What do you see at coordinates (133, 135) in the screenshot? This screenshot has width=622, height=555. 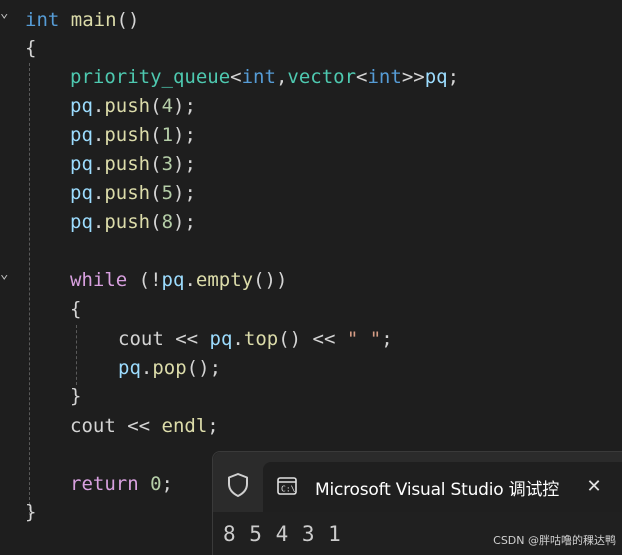 I see `code-line-push: pq.push(1);` at bounding box center [133, 135].